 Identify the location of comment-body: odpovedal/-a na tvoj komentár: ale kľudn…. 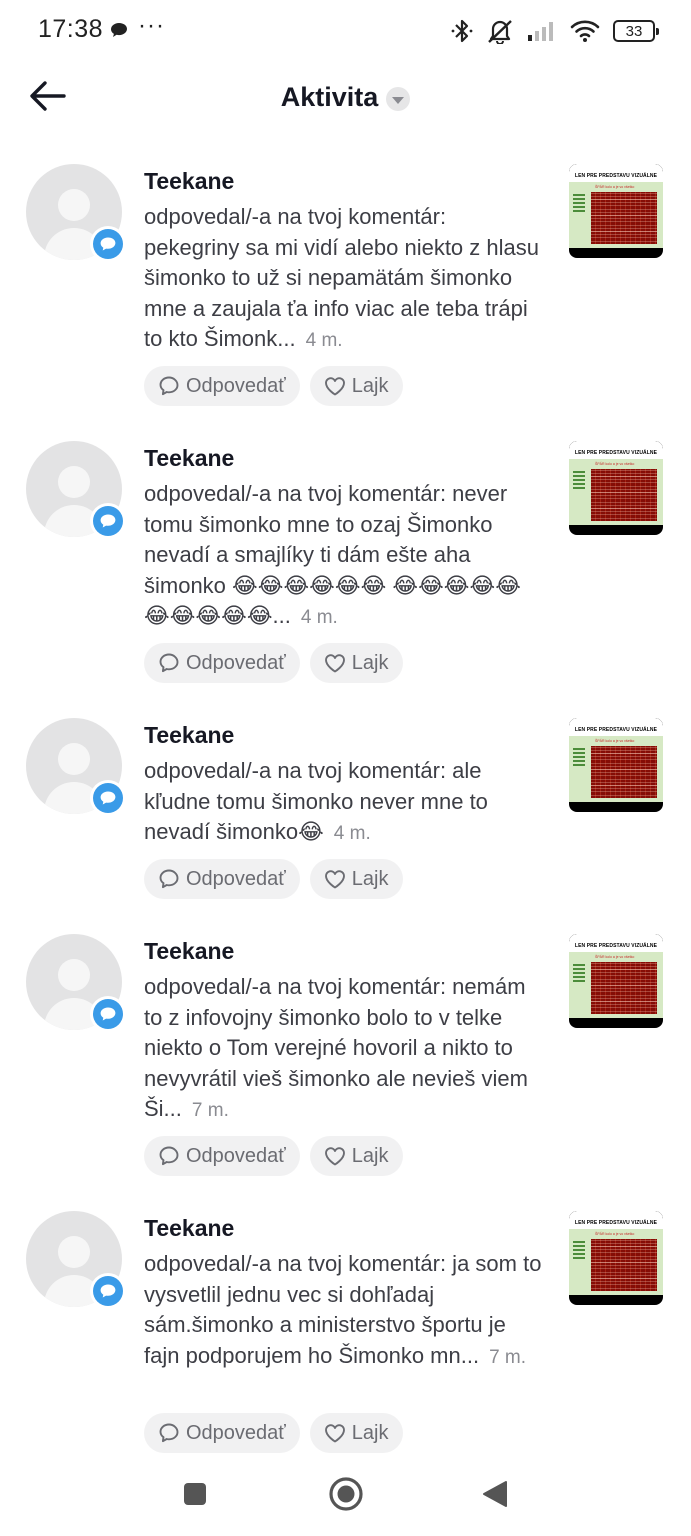
(316, 801).